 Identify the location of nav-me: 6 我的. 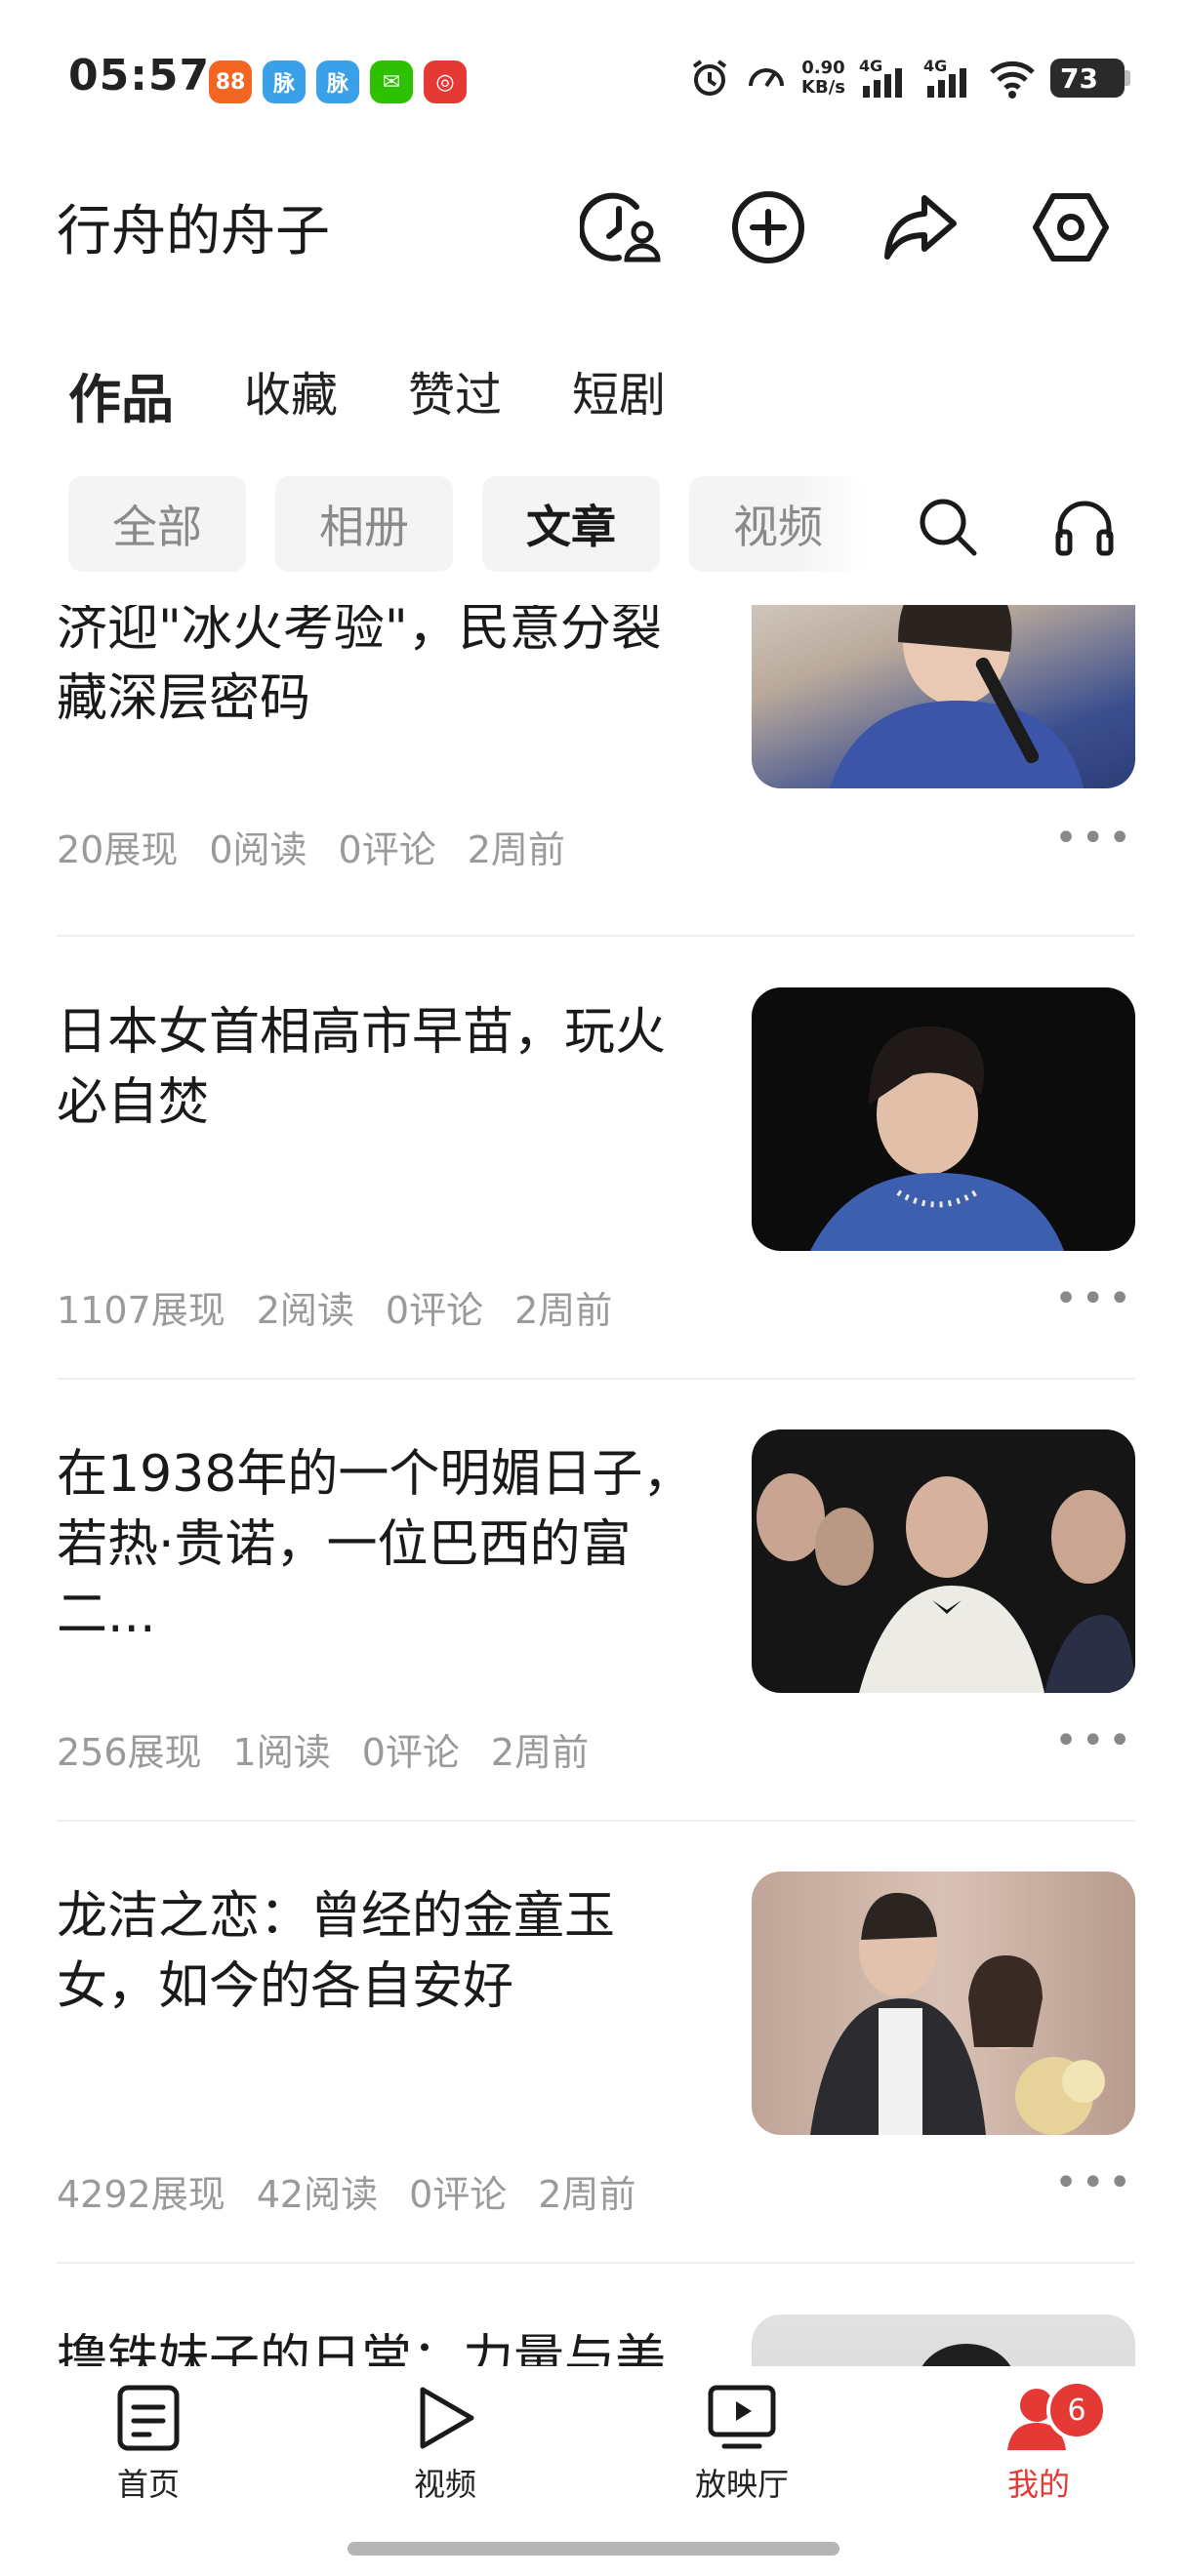
(1039, 2442).